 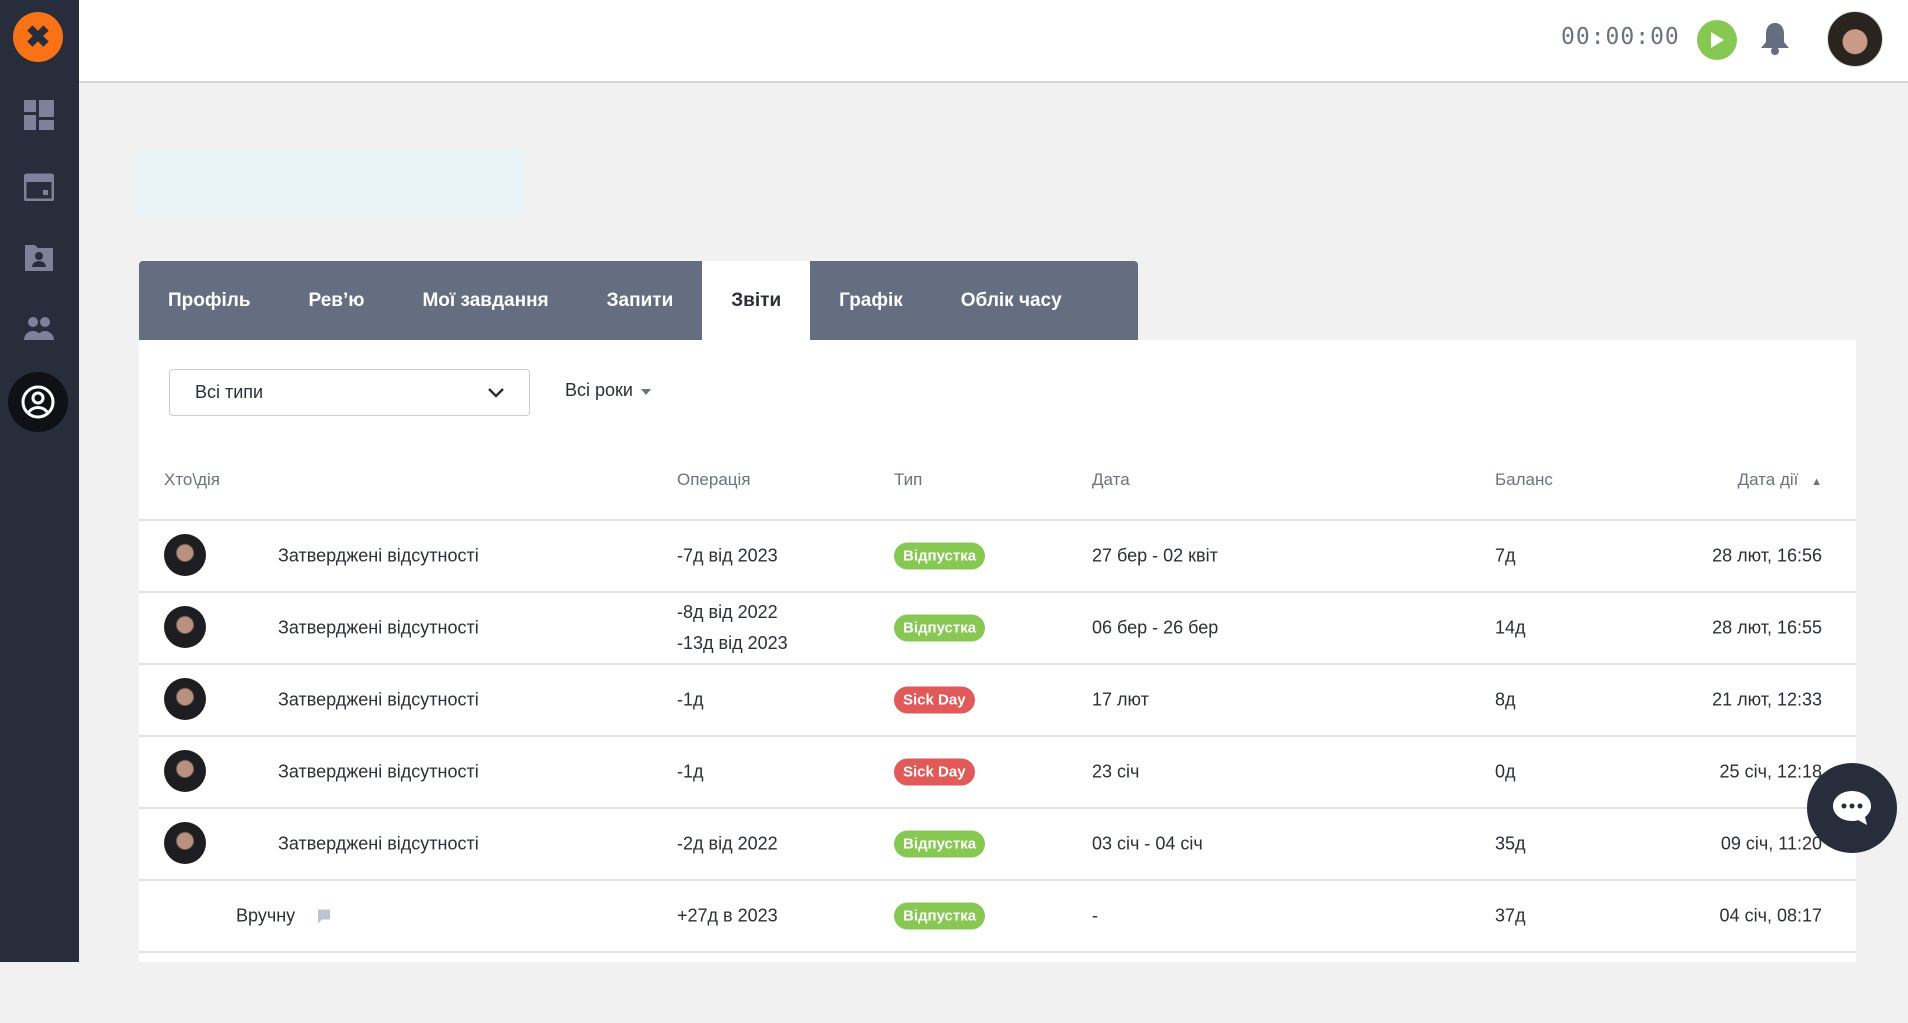 I want to click on caret-down-icon, so click(x=645, y=394).